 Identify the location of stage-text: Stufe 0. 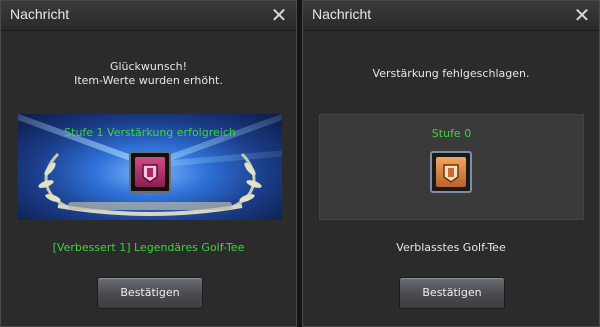
(451, 133).